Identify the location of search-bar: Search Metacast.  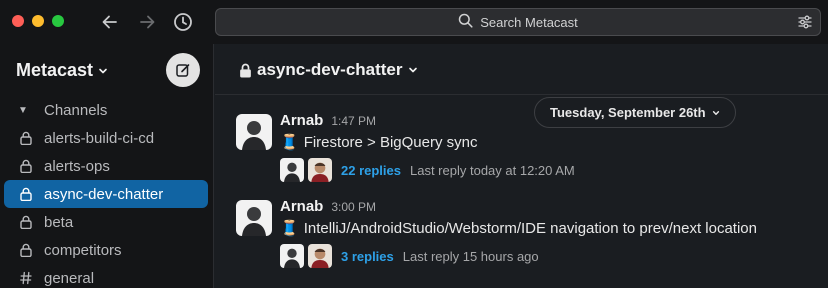
(518, 22).